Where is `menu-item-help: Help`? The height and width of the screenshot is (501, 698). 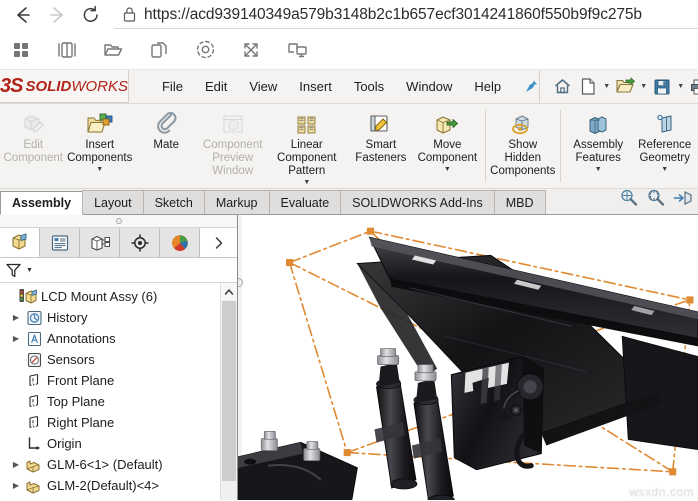
menu-item-help: Help is located at coordinates (487, 86).